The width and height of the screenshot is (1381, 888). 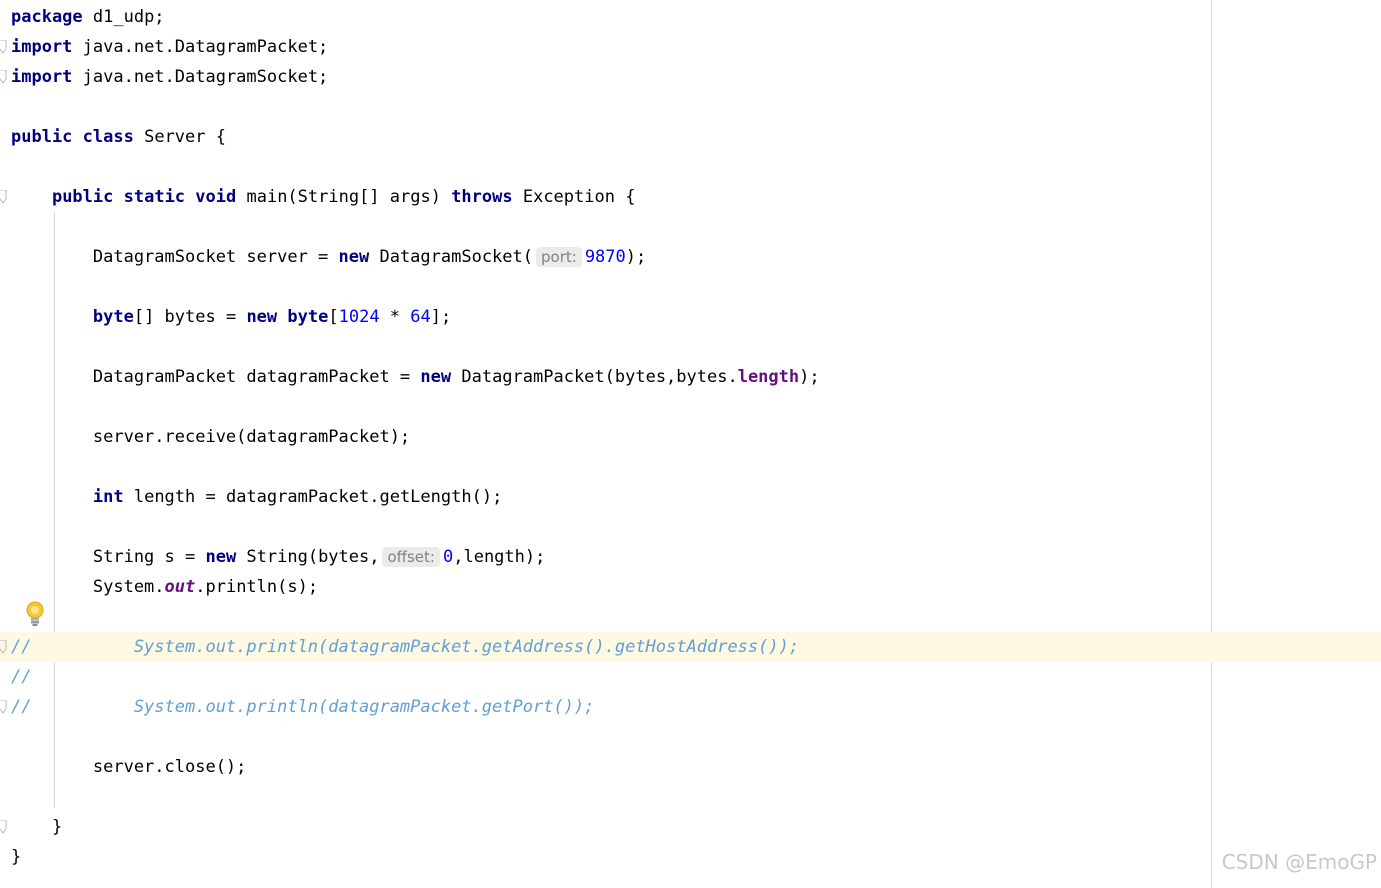 I want to click on code-line: import java.net.DatagramPacket;, so click(x=690, y=47).